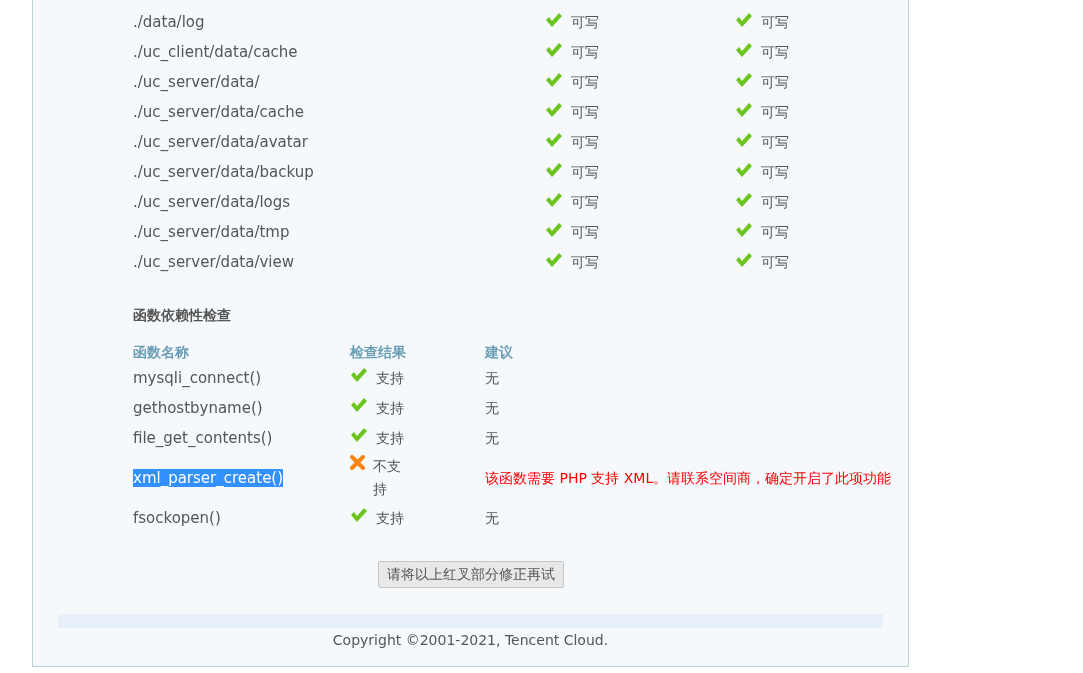 The image size is (1083, 673). What do you see at coordinates (499, 352) in the screenshot?
I see `column-header: 建议` at bounding box center [499, 352].